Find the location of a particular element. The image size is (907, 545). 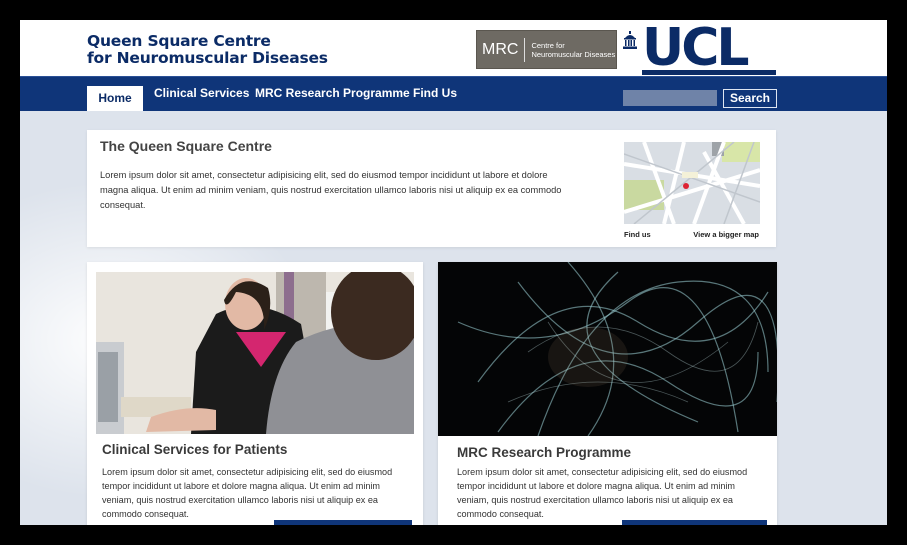

map-links: Find us View a bigger map is located at coordinates (691, 234).